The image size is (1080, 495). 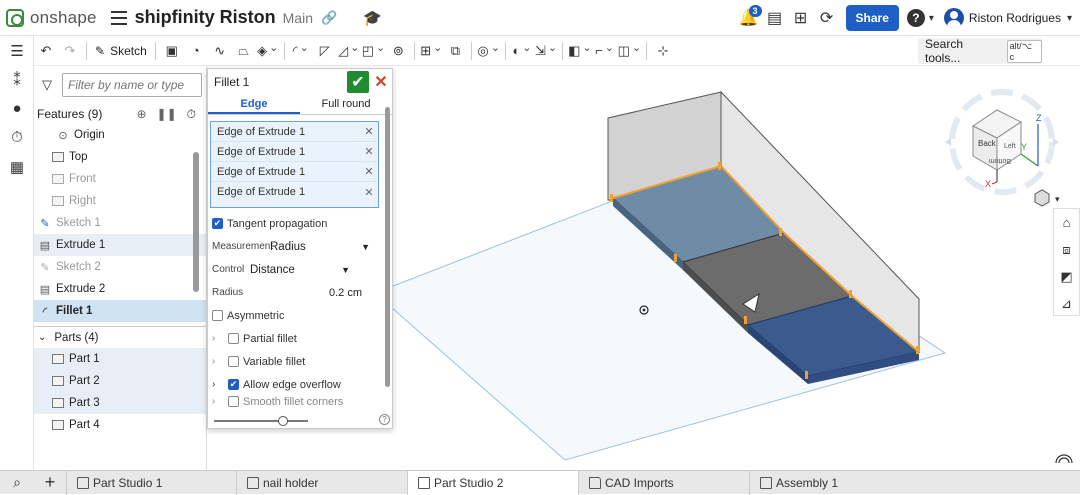 I want to click on control-select: Distance ▼, so click(x=300, y=270).